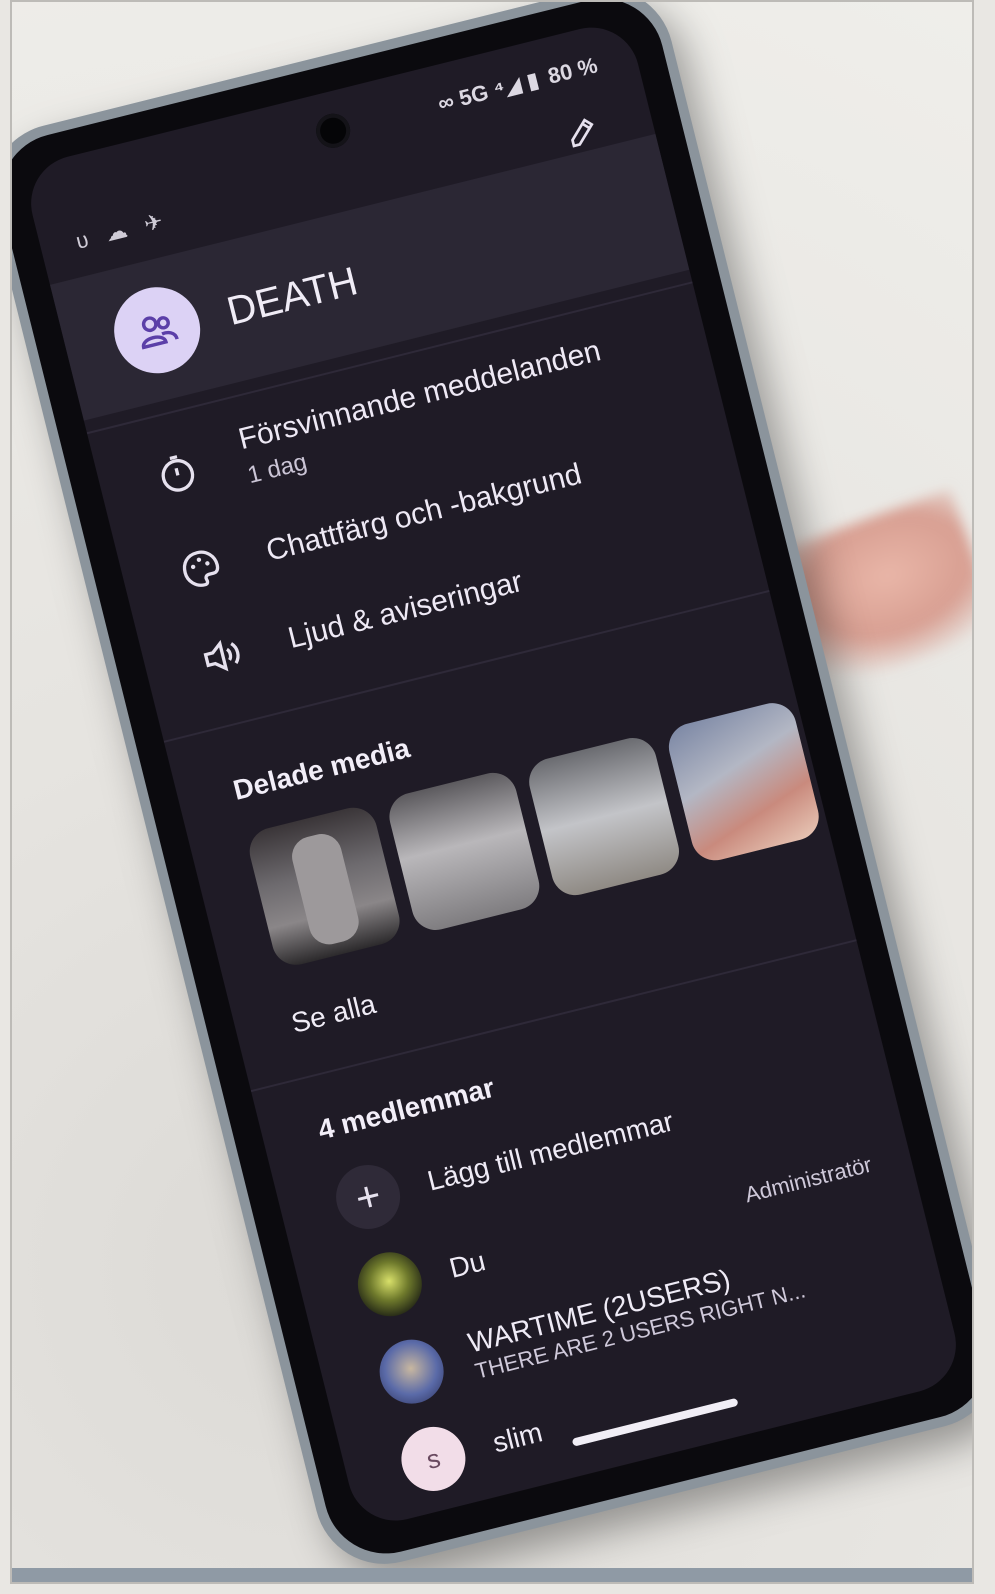 The image size is (995, 1594). Describe the element at coordinates (808, 1179) in the screenshot. I see `member-role: Administratör` at that location.